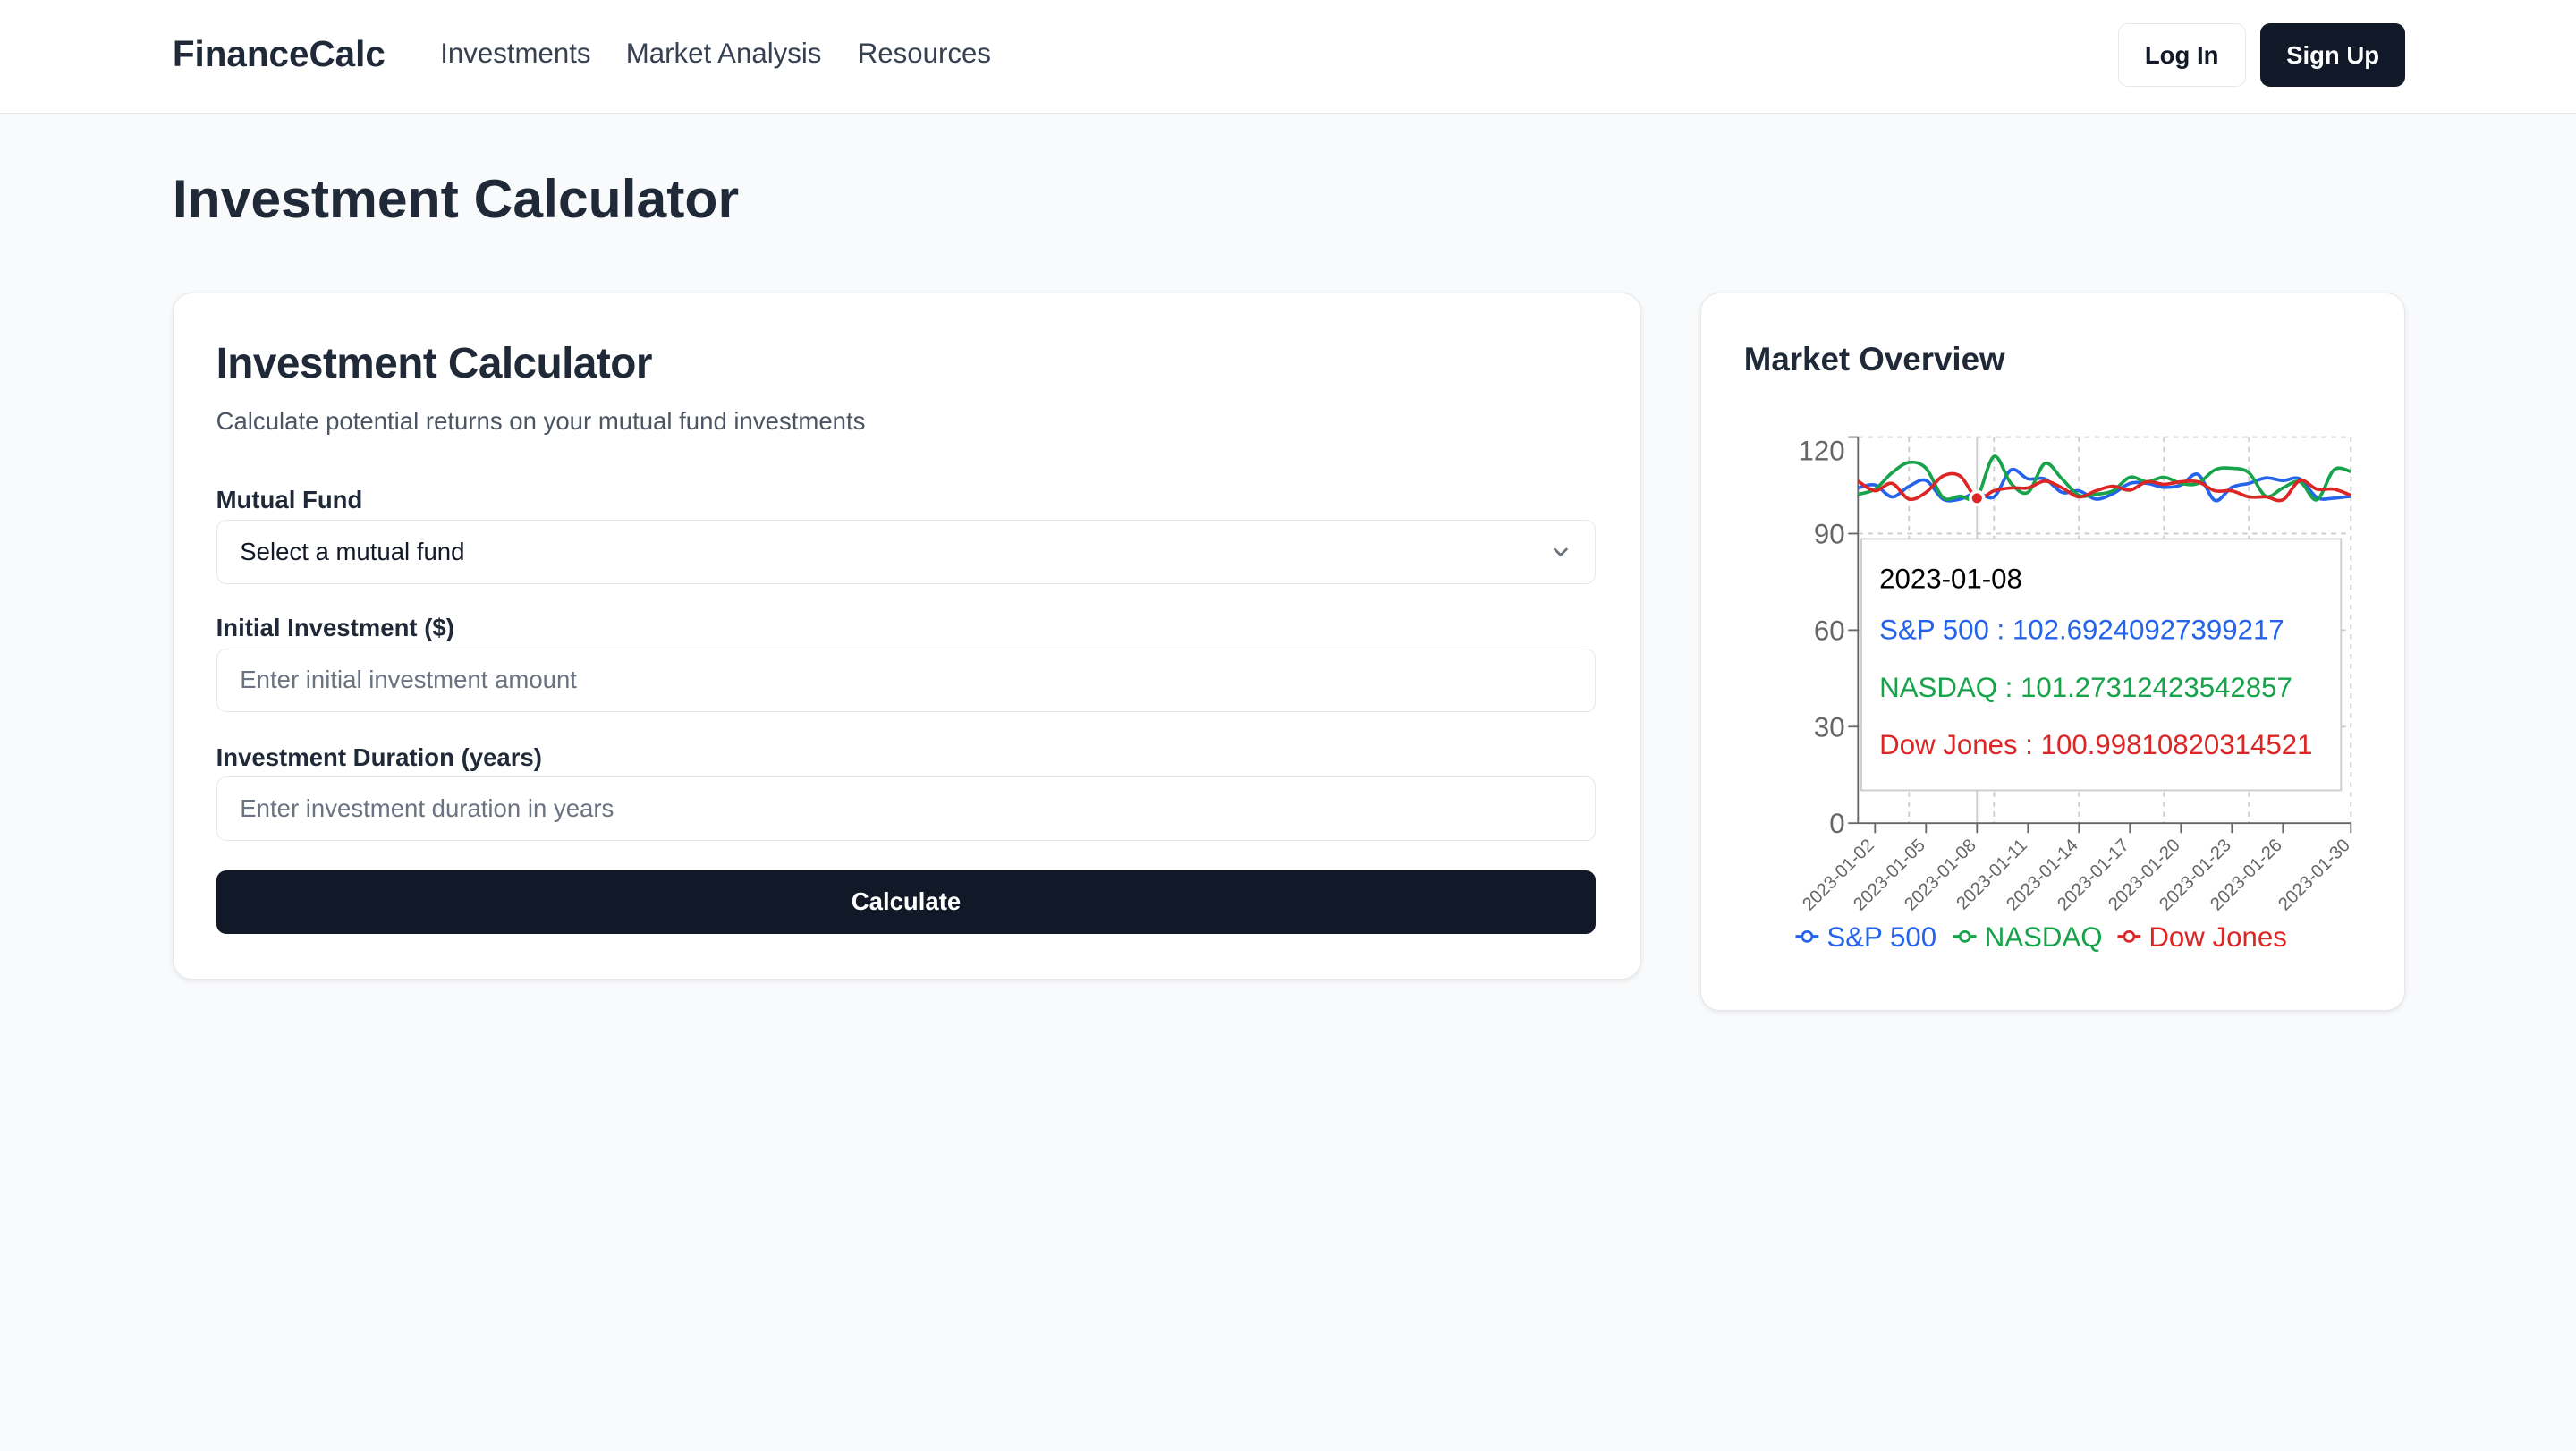 The image size is (2576, 1451). Describe the element at coordinates (1829, 533) in the screenshot. I see `y-tick-label: 90` at that location.